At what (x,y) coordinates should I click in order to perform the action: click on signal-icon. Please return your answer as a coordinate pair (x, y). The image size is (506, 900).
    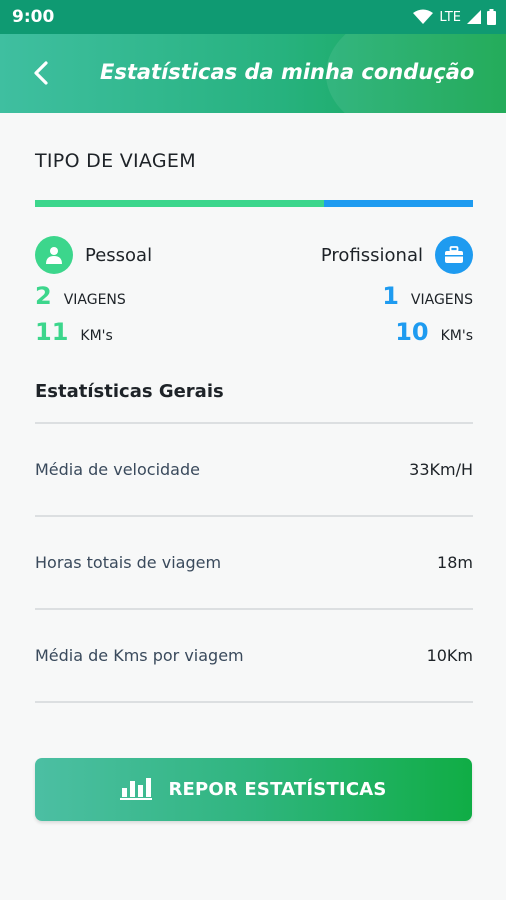
    Looking at the image, I should click on (474, 17).